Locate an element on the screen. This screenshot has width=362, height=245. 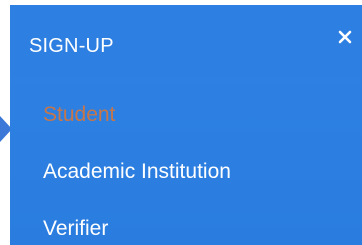
menu-item-academic-institution: Academic Institution is located at coordinates (137, 172).